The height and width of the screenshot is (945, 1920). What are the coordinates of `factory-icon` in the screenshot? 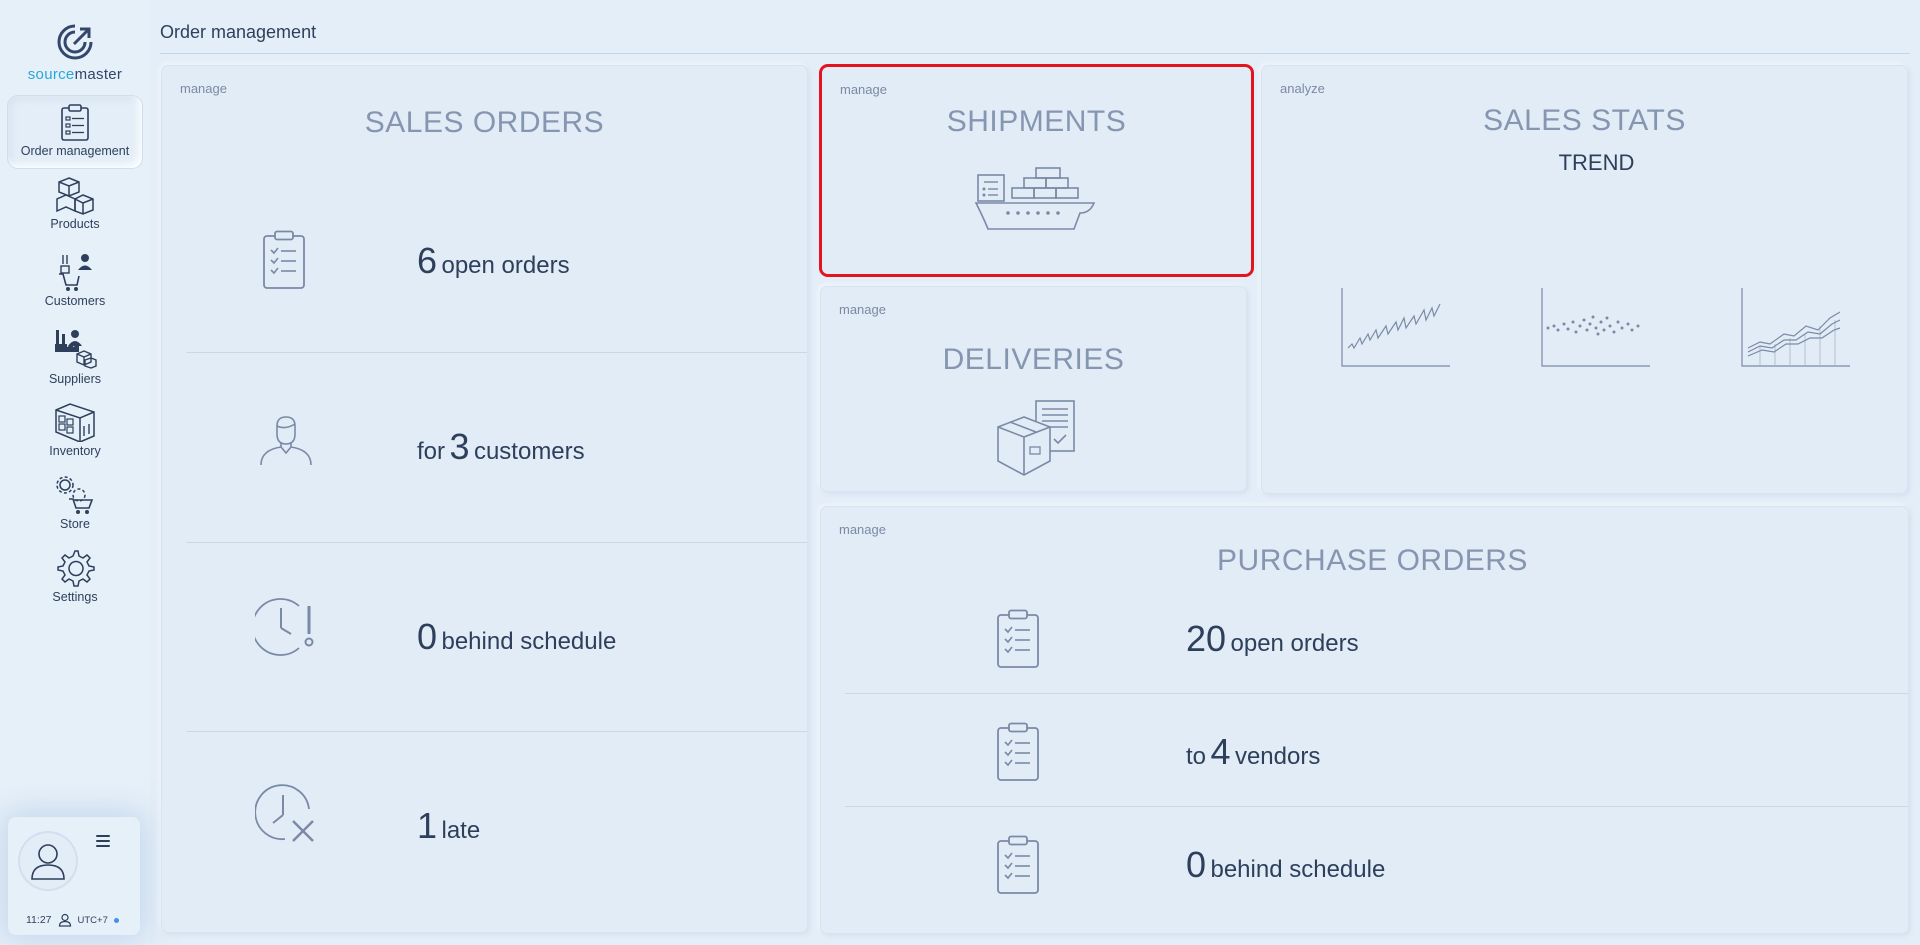 It's located at (76, 349).